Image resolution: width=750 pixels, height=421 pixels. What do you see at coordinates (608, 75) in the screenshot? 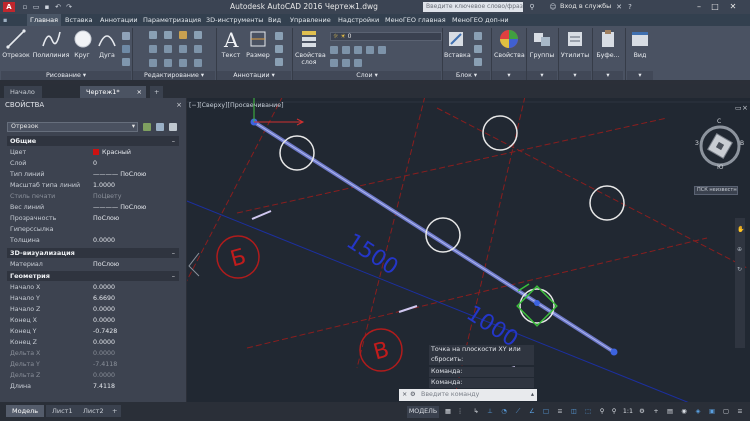
I see `clipboard-panel-dropdown: ▾` at bounding box center [608, 75].